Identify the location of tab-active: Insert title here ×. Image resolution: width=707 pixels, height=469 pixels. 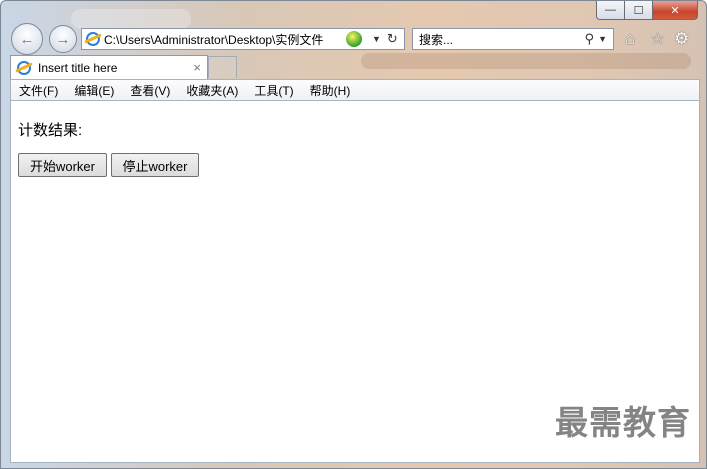
(109, 67).